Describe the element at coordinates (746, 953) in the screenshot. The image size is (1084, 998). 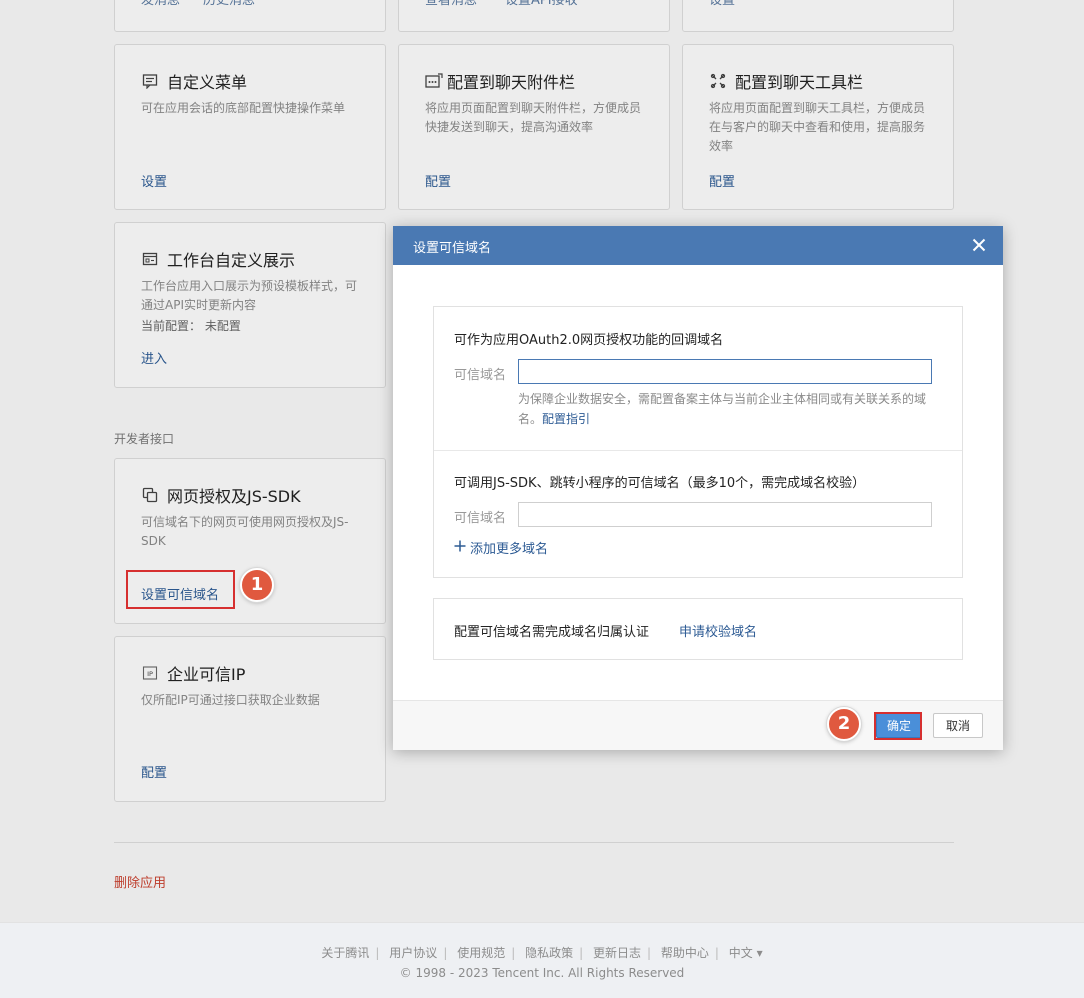
I see `language-select: 中文 ▾` at that location.